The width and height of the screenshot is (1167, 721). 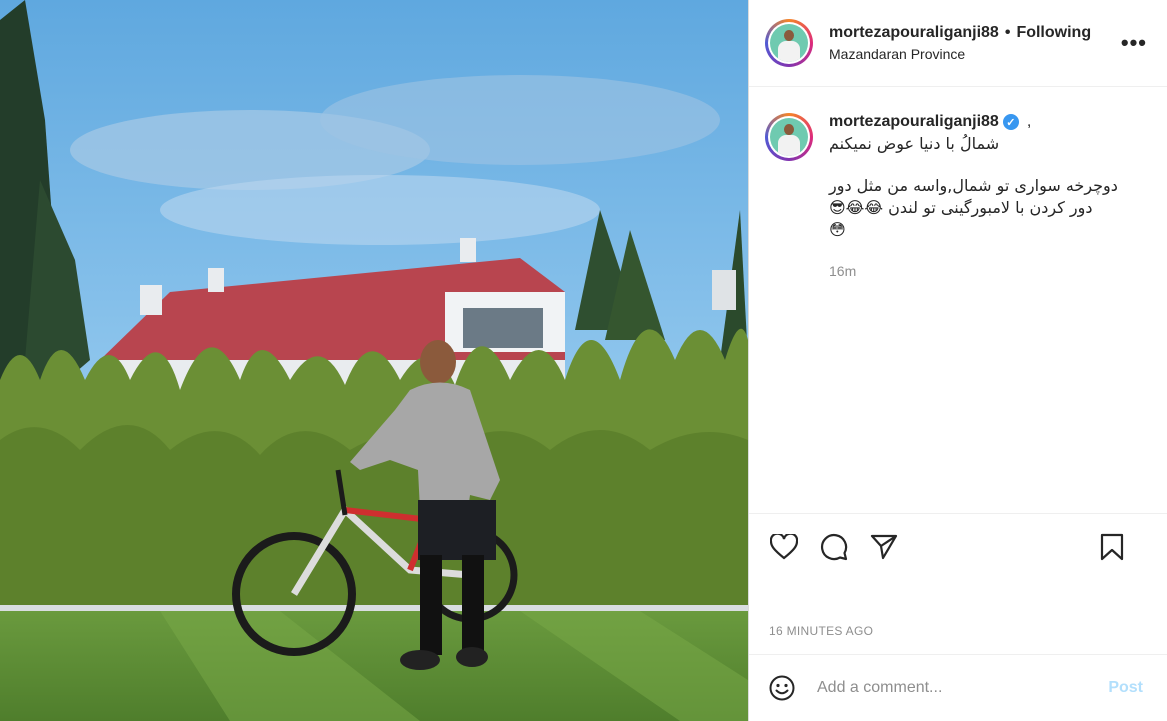 I want to click on caption-line-3: دور کردن با لامبورگینی تو لندن 😂😂😎, so click(x=961, y=207).